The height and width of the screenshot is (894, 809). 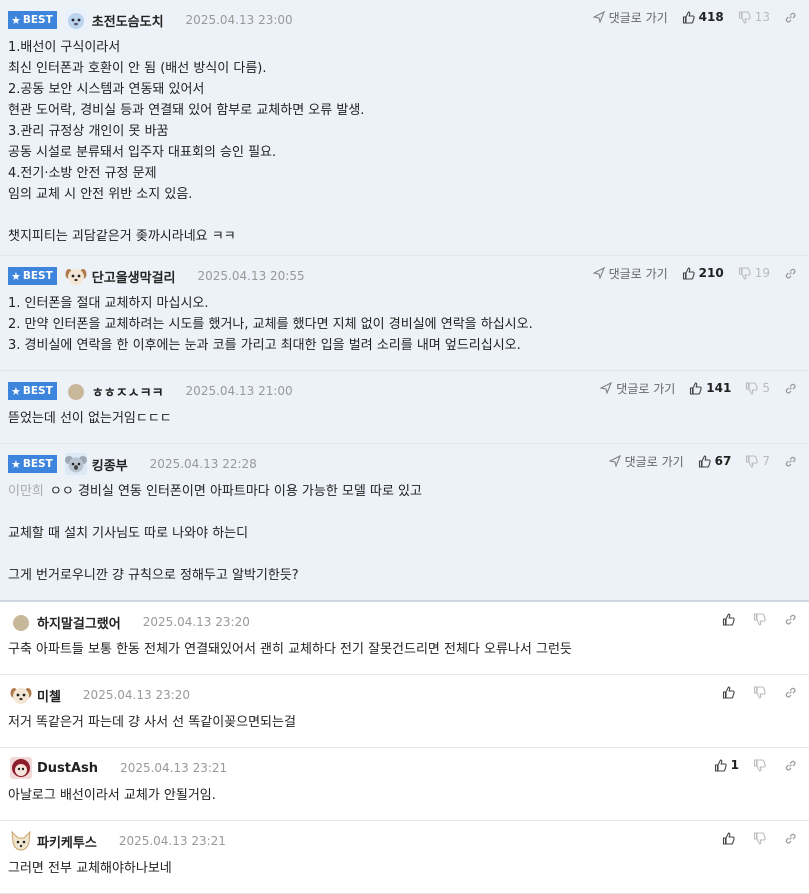 What do you see at coordinates (128, 391) in the screenshot?
I see `nickname: ㅎㅎㅈㅅㅋㅋ` at bounding box center [128, 391].